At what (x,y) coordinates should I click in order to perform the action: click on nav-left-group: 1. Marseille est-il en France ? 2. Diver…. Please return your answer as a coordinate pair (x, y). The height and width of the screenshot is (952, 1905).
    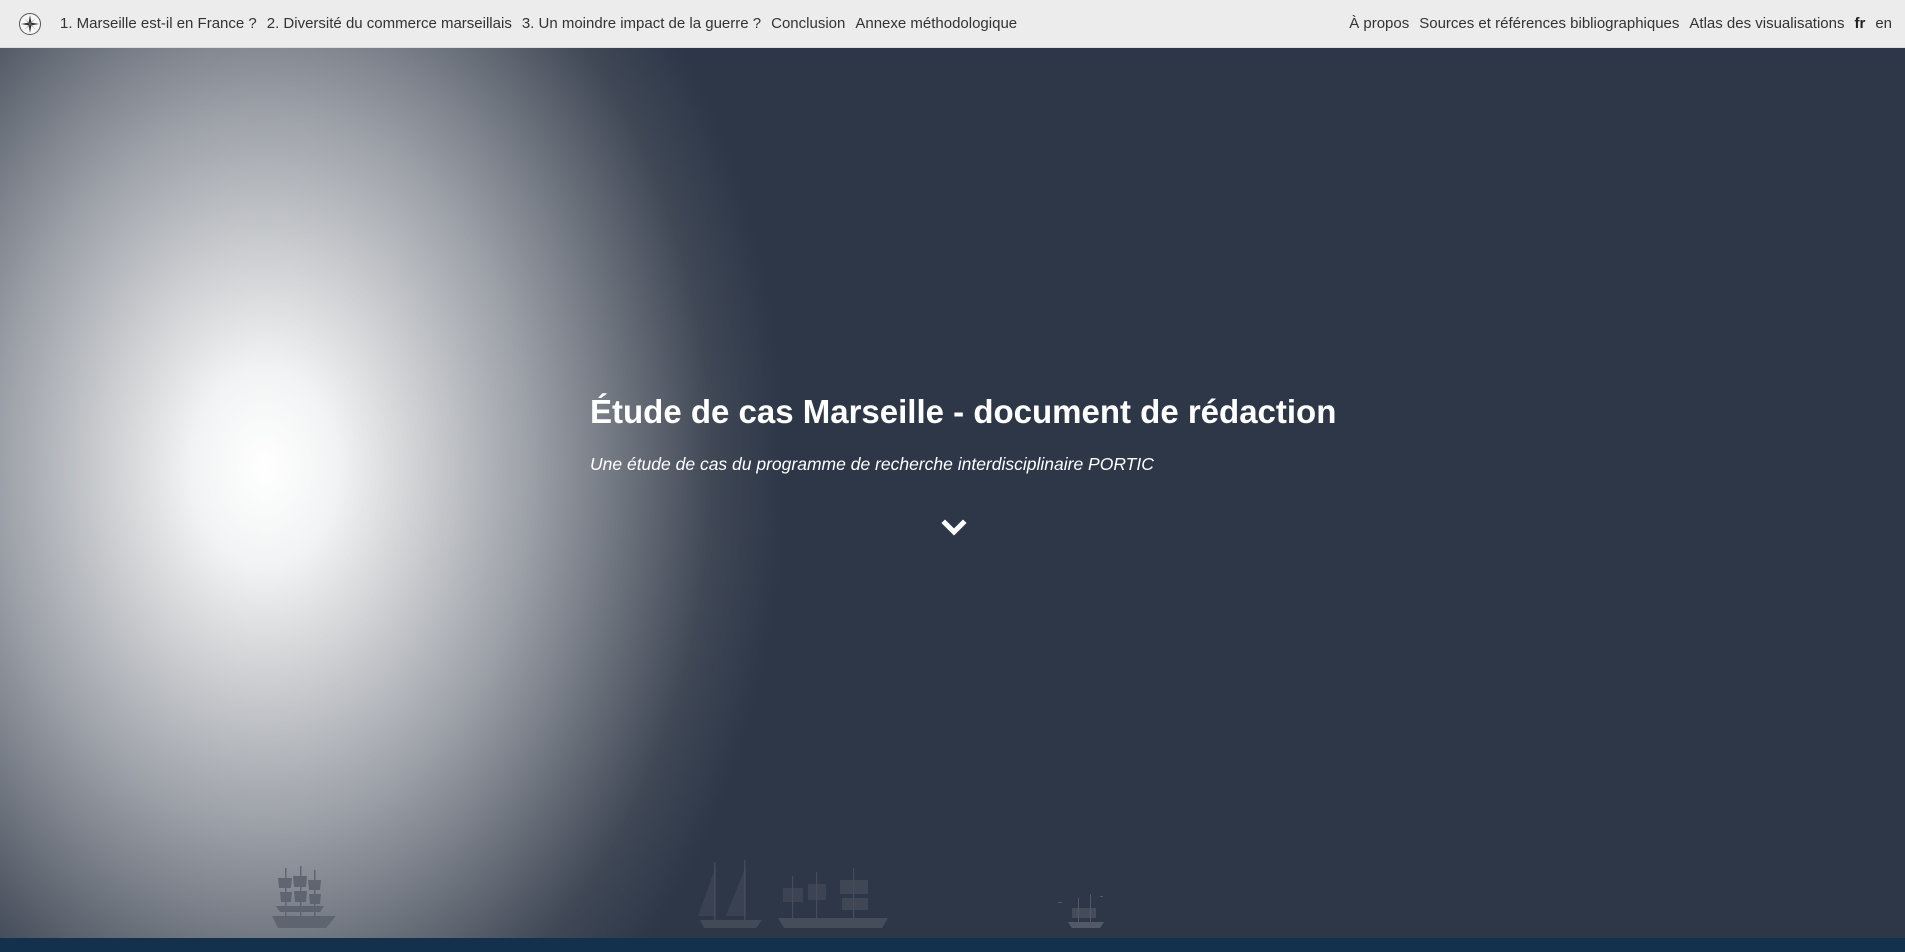
    Looking at the image, I should click on (522, 24).